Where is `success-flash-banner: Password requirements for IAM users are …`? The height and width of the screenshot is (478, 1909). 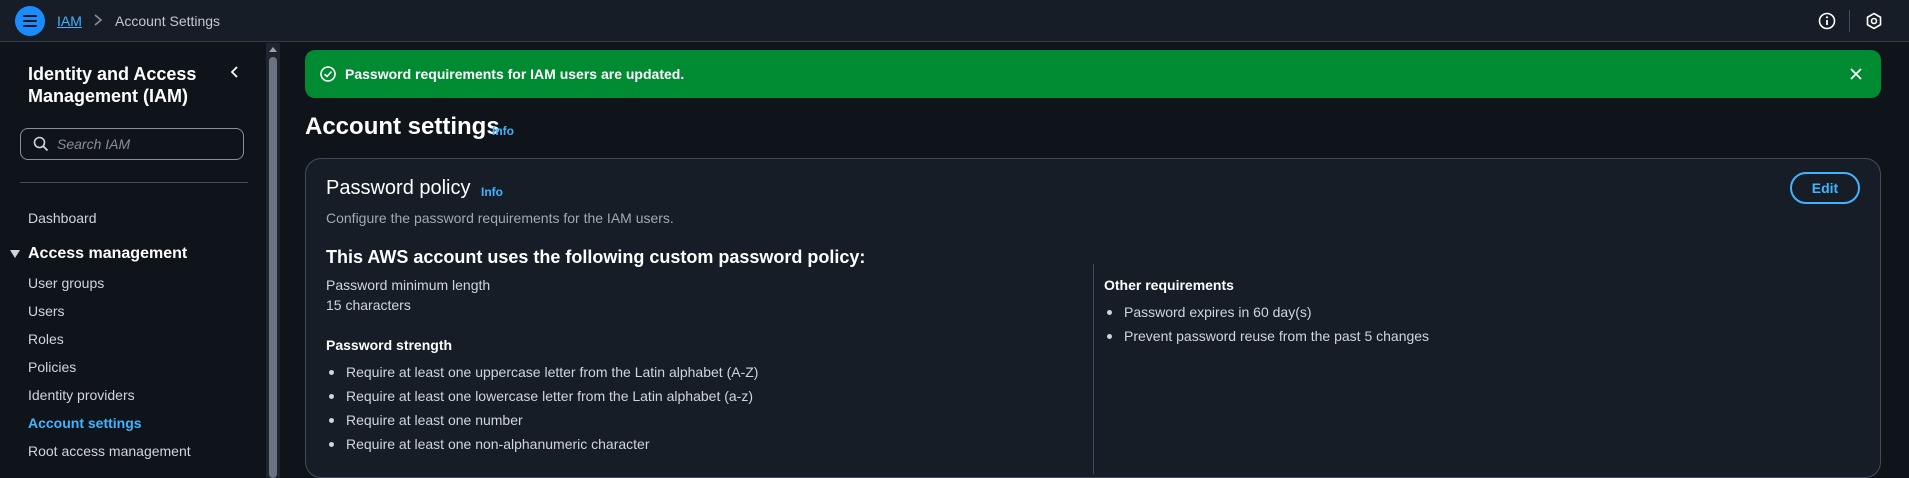
success-flash-banner: Password requirements for IAM users are … is located at coordinates (1093, 74).